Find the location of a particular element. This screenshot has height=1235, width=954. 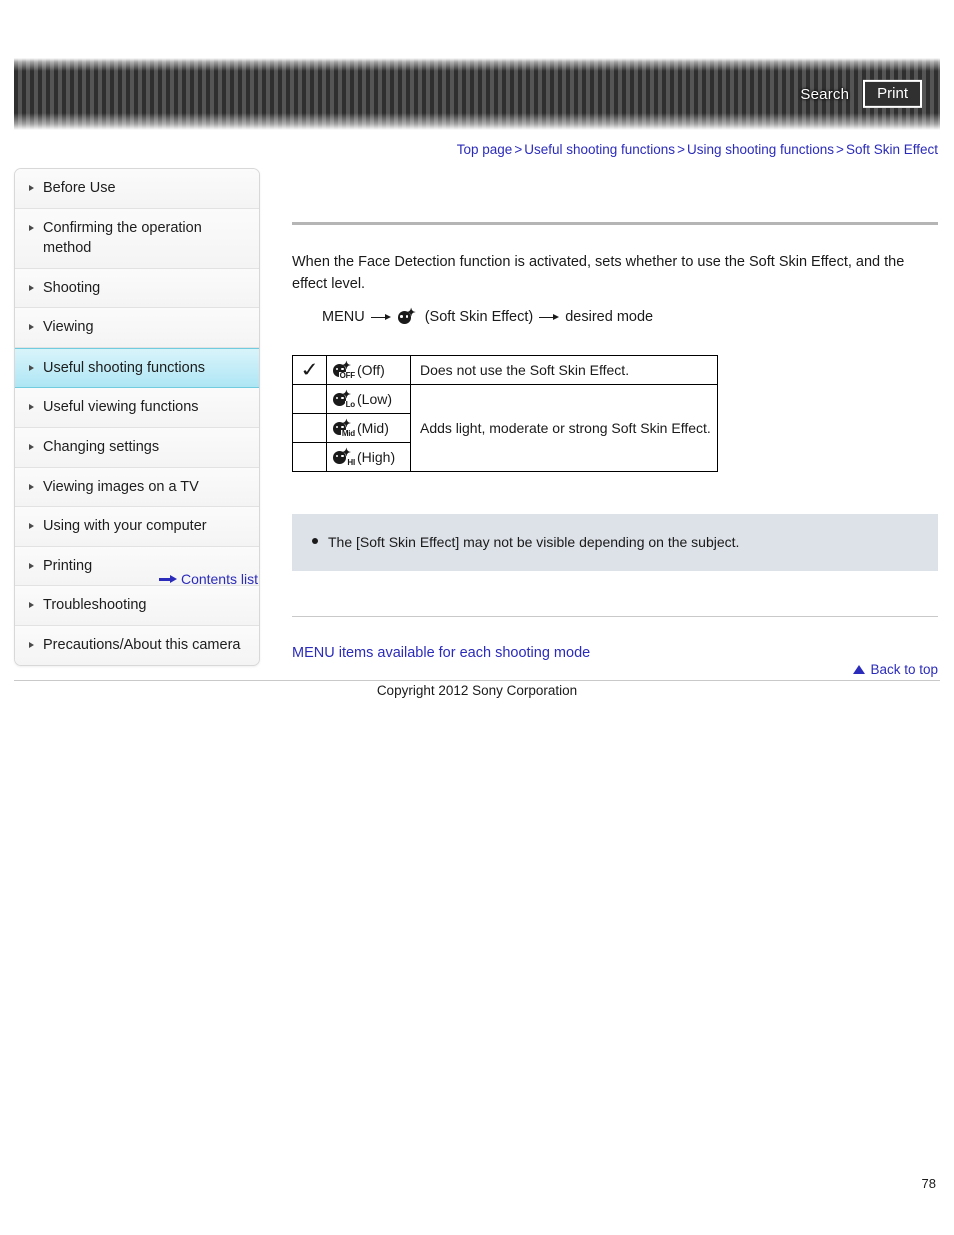

soft-skin-effect-low-icon: ✦ Lo is located at coordinates (343, 398).